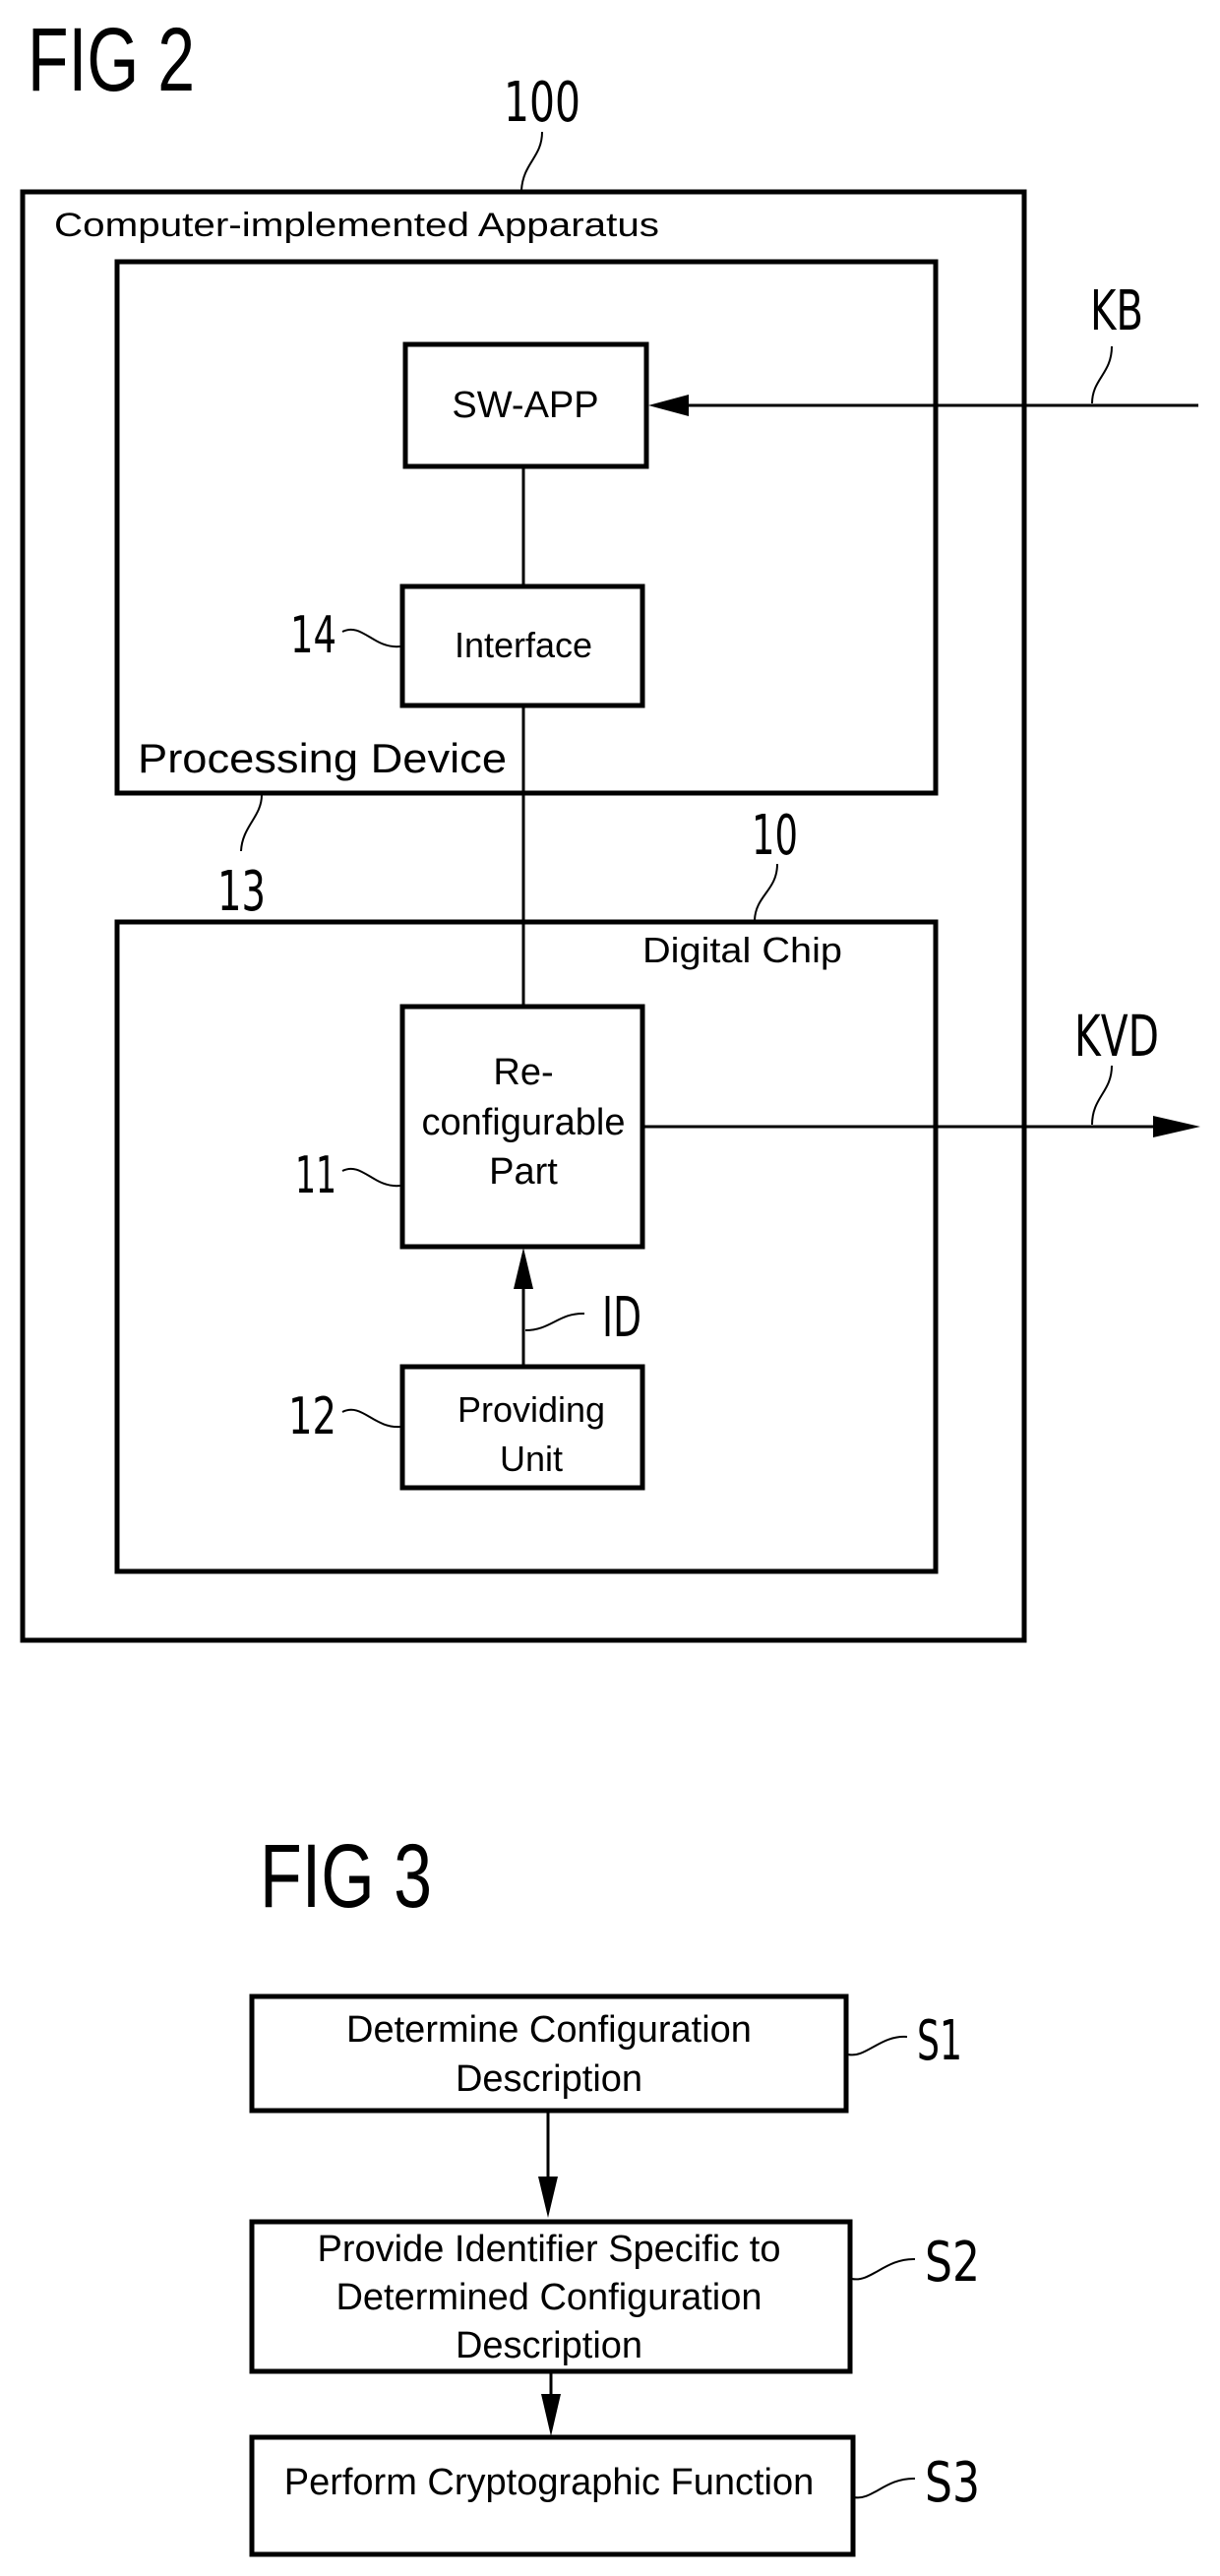  Describe the element at coordinates (356, 225) in the screenshot. I see `apparatus-label: Computer-implemented Apparatus` at that location.